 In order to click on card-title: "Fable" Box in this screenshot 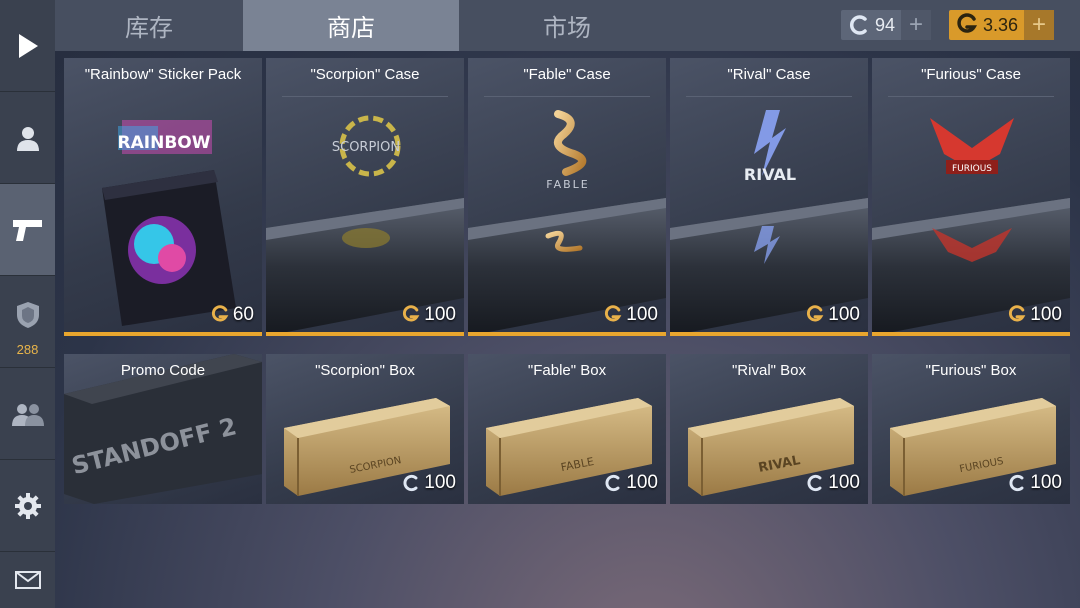, I will do `click(567, 370)`.